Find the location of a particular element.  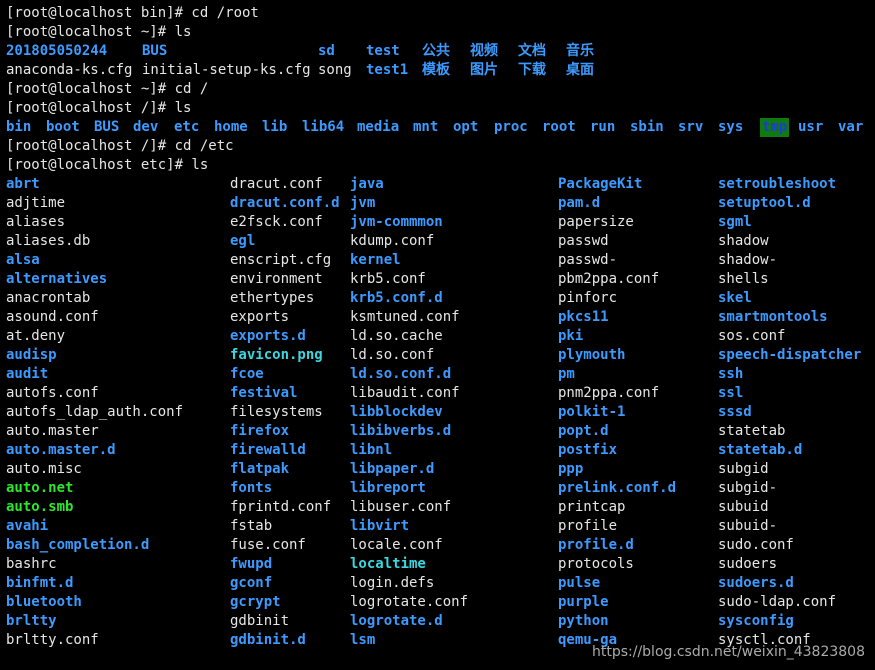

symlink-entry: favicon.png is located at coordinates (276, 355).